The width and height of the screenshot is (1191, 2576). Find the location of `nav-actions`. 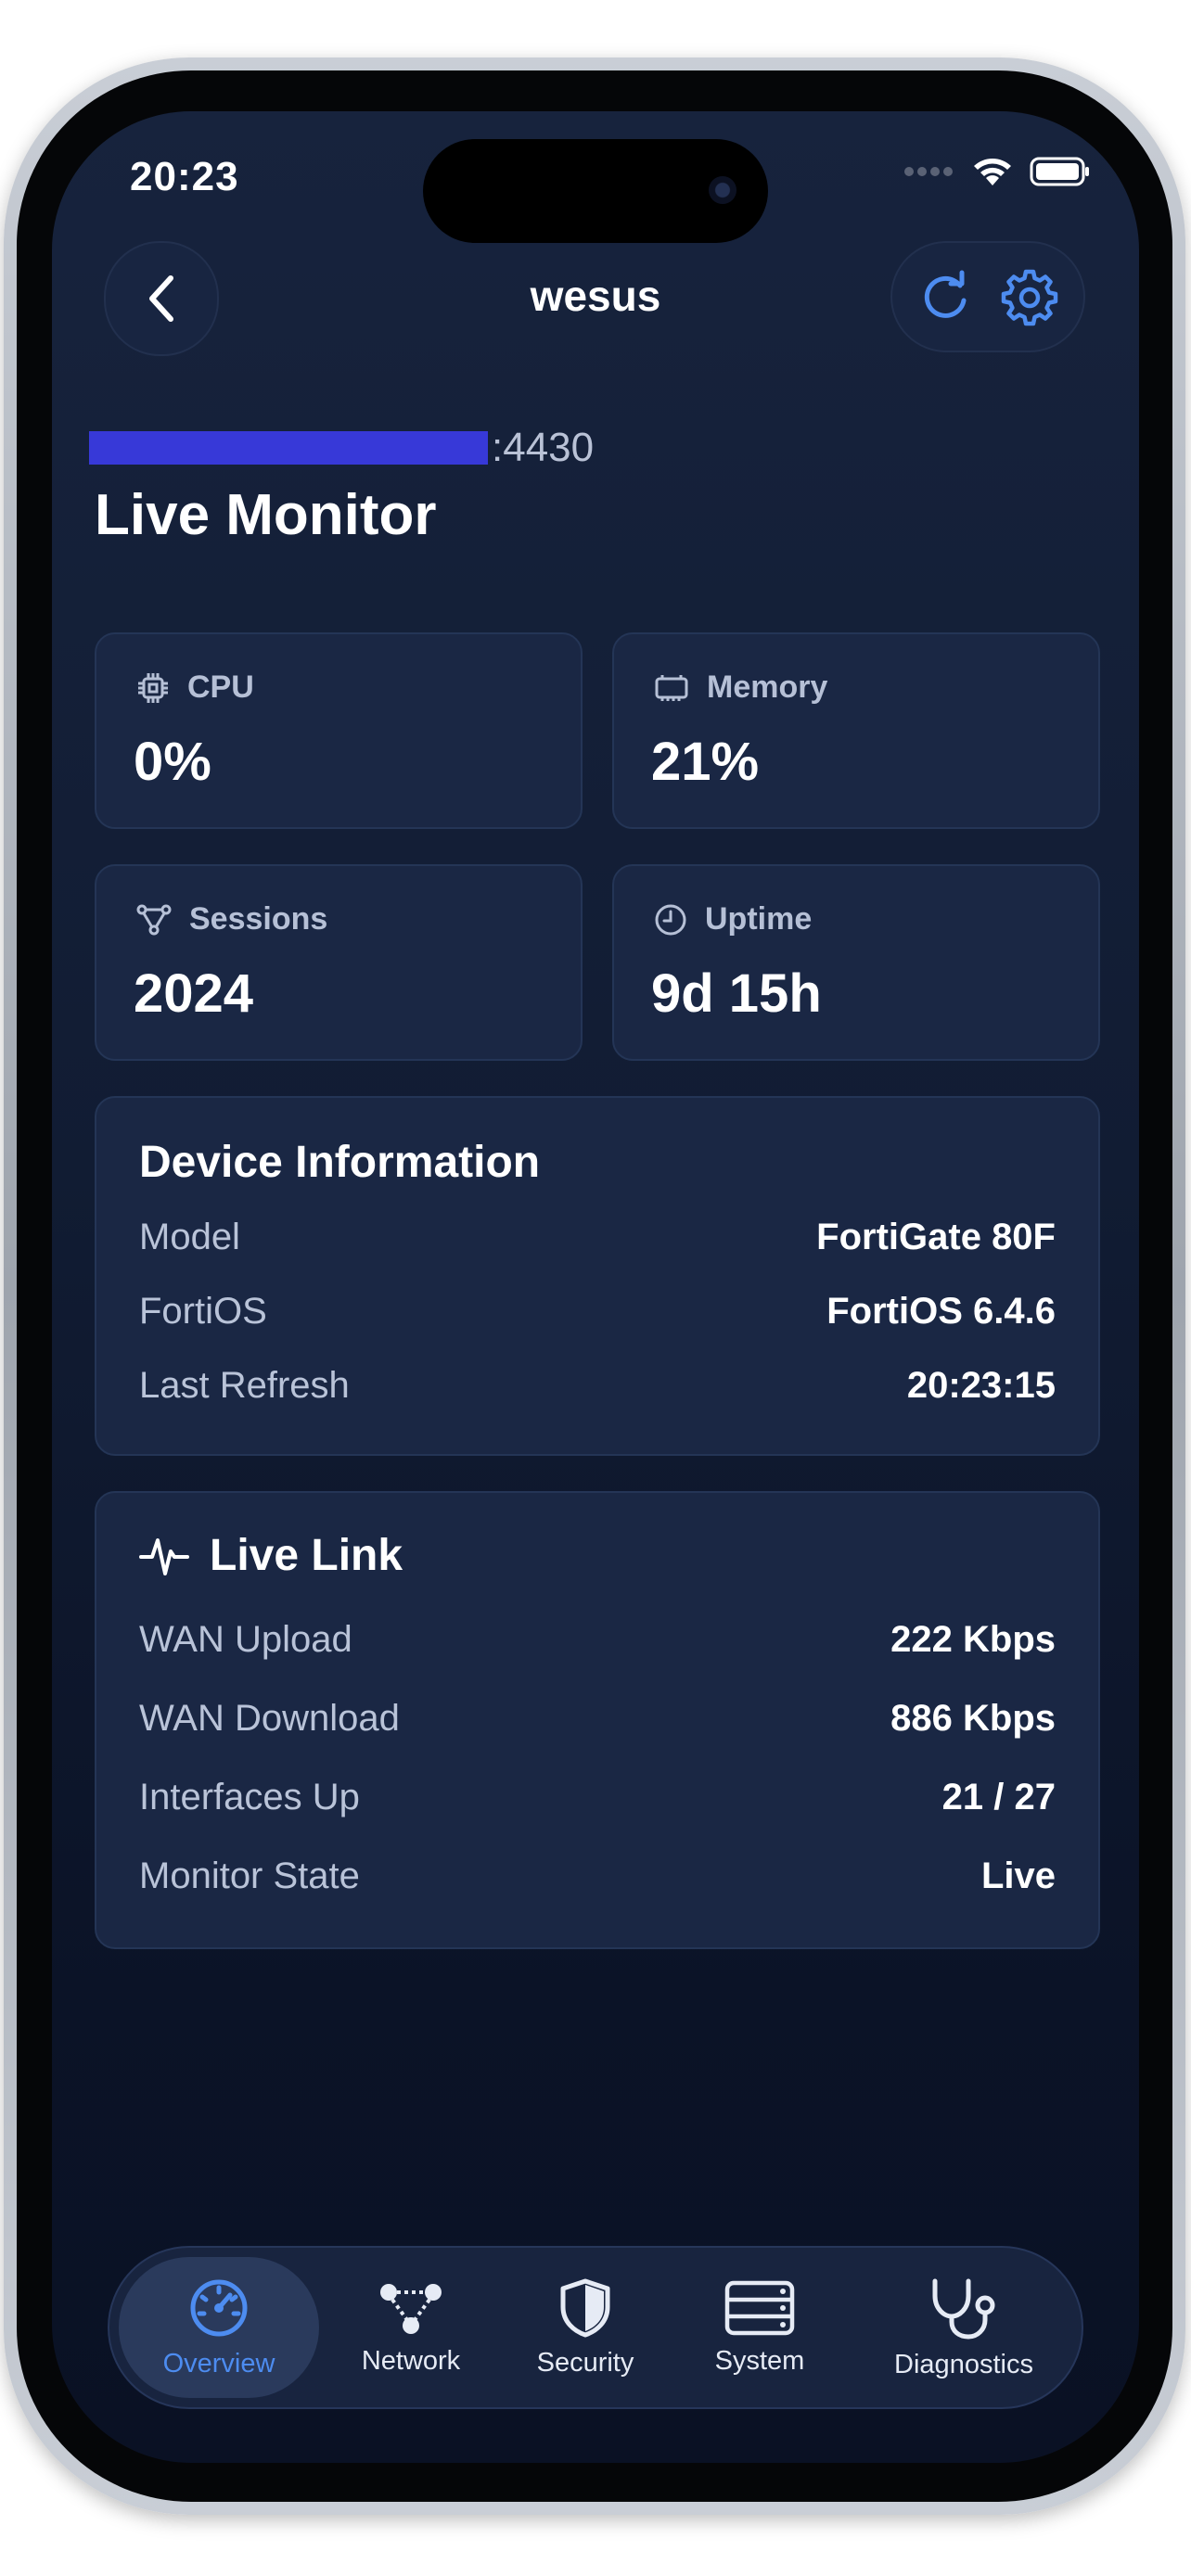

nav-actions is located at coordinates (988, 296).